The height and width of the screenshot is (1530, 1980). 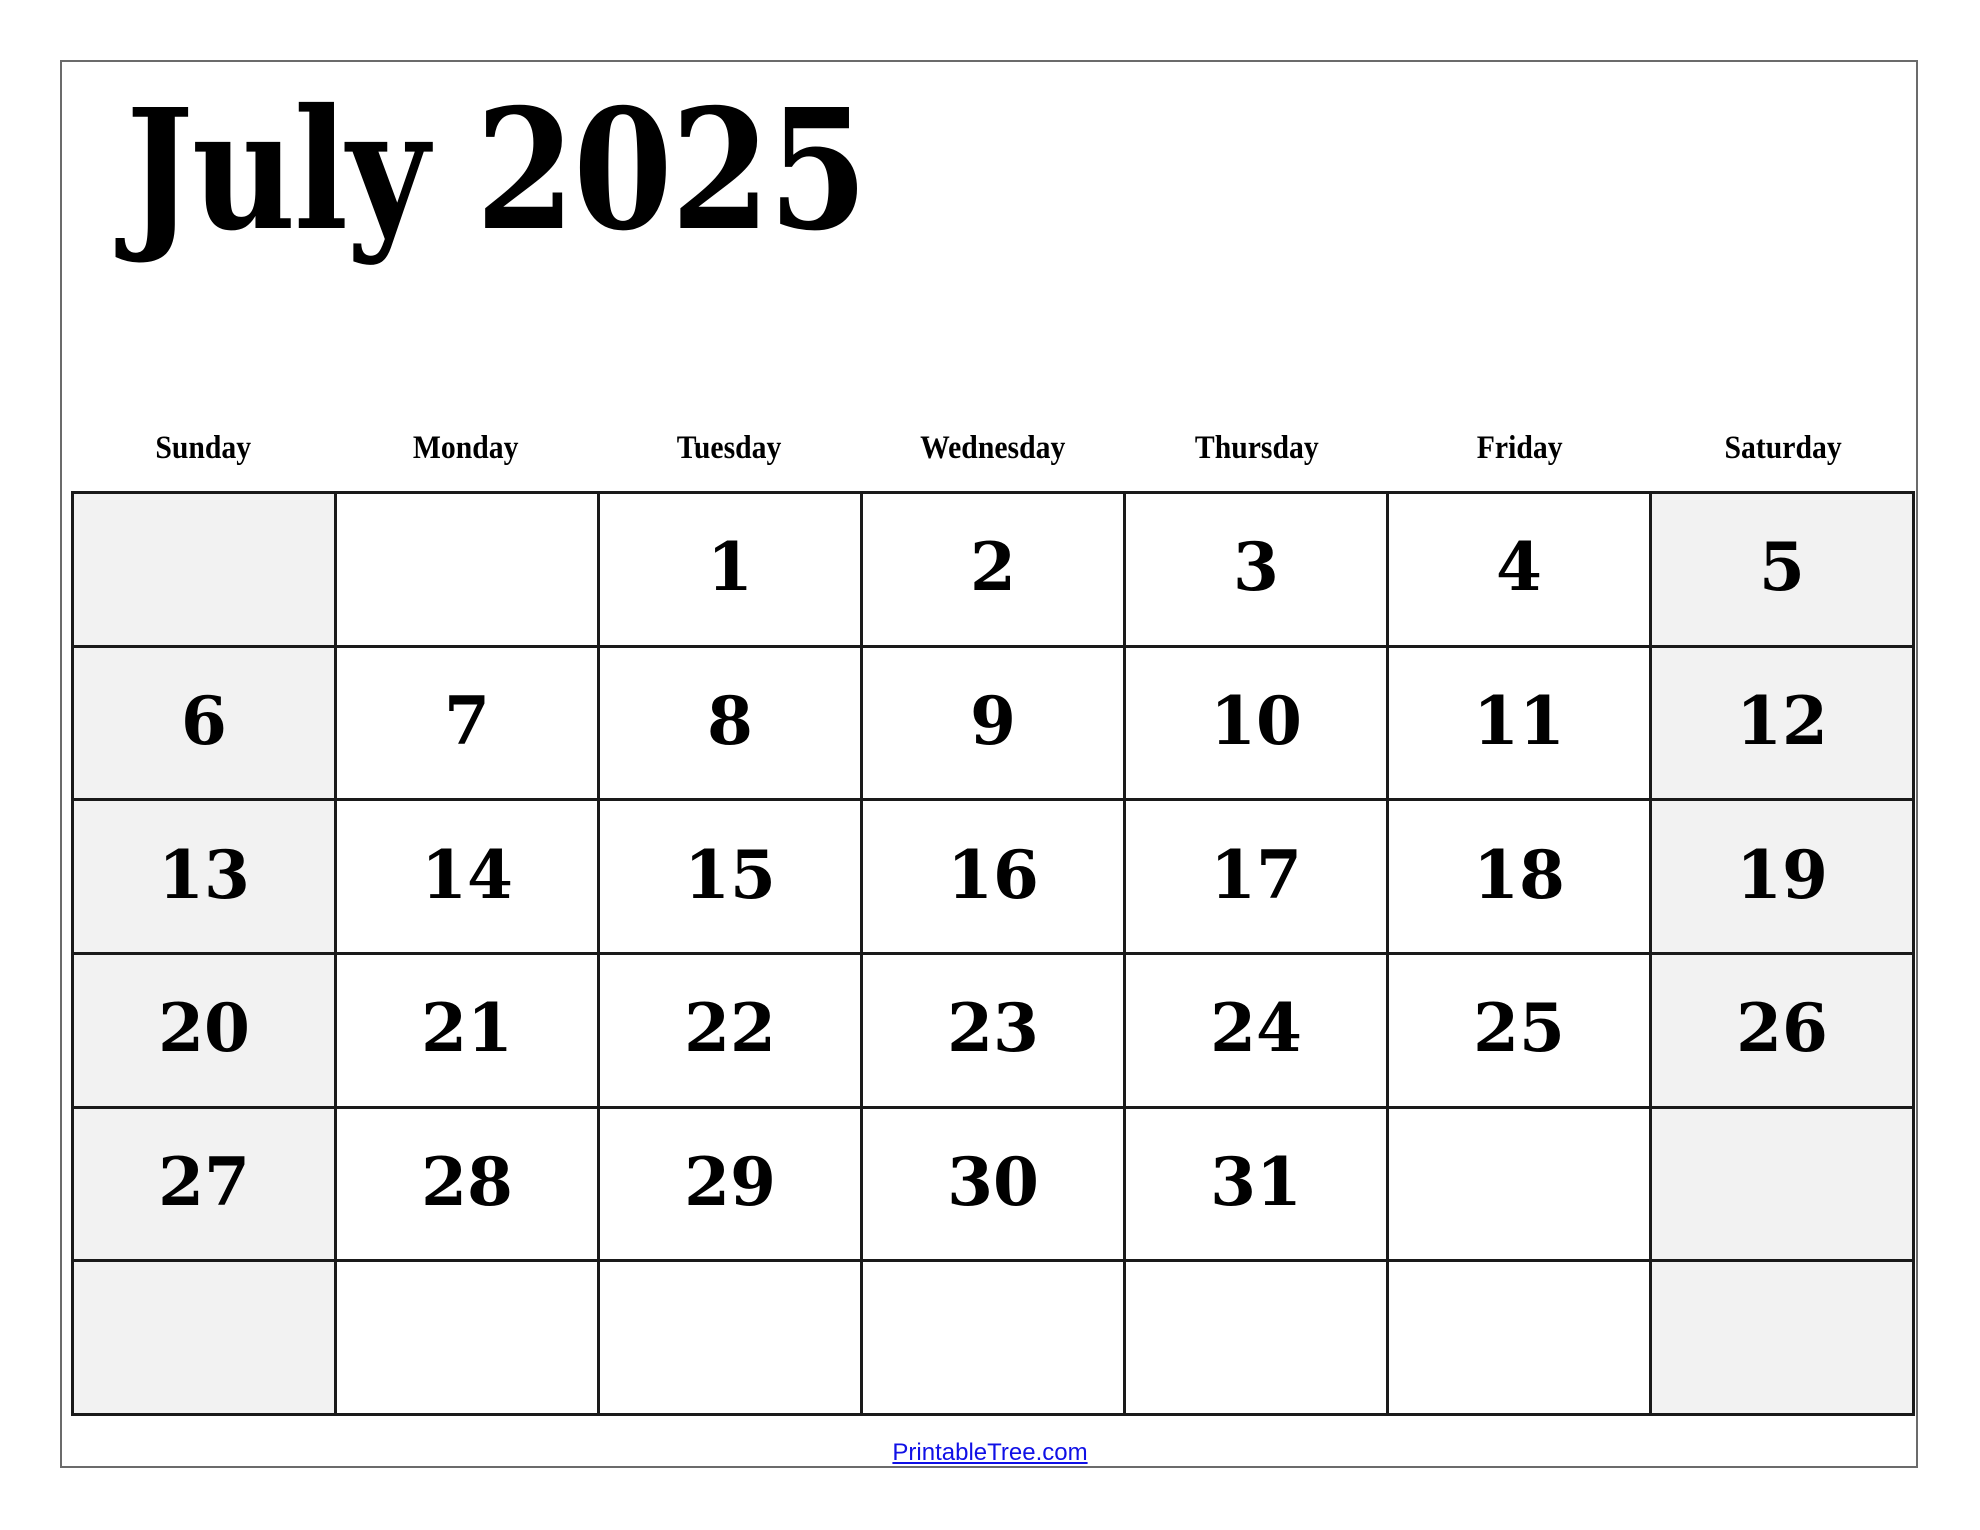 I want to click on weekday-label: Thursday, so click(x=1256, y=448).